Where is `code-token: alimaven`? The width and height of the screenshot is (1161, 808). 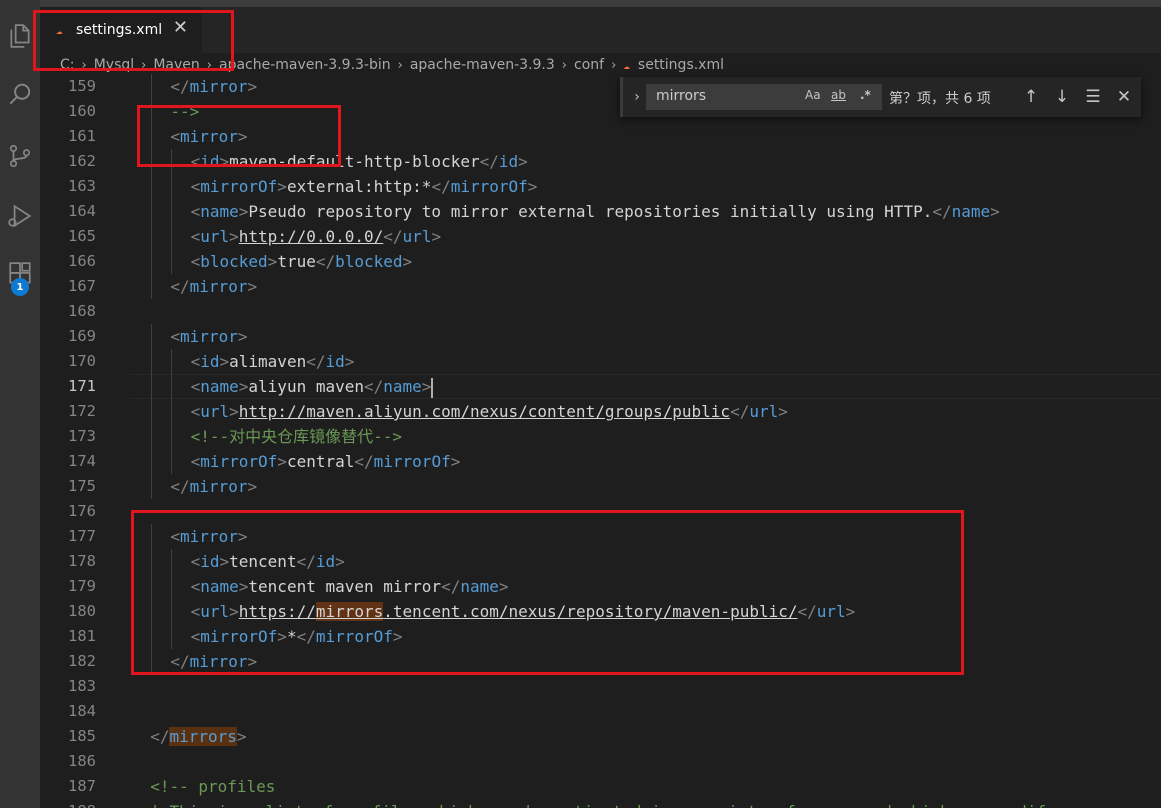 code-token: alimaven is located at coordinates (268, 361).